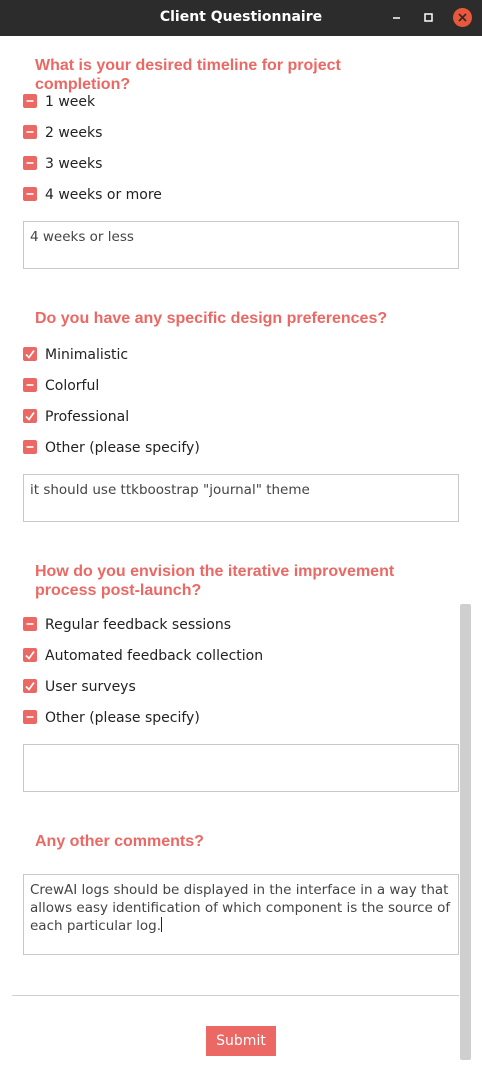 The image size is (482, 1079). I want to click on window-title: Client Questionnaire, so click(241, 17).